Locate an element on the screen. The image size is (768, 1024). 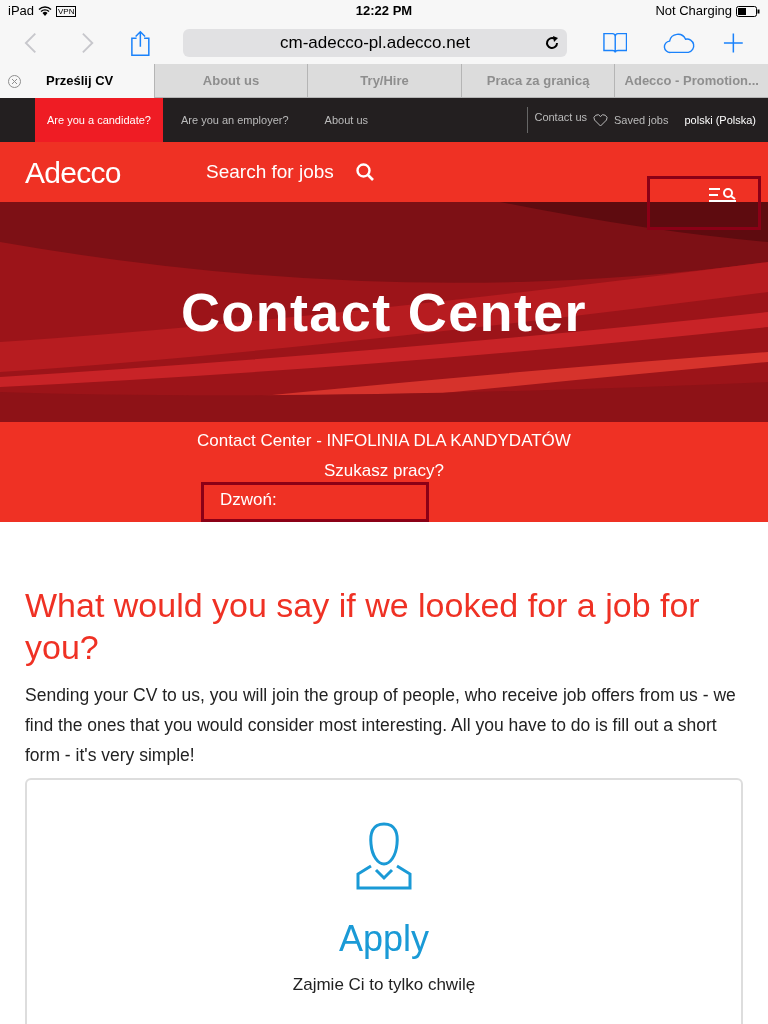
search-link: Search for jobs is located at coordinates (270, 172).